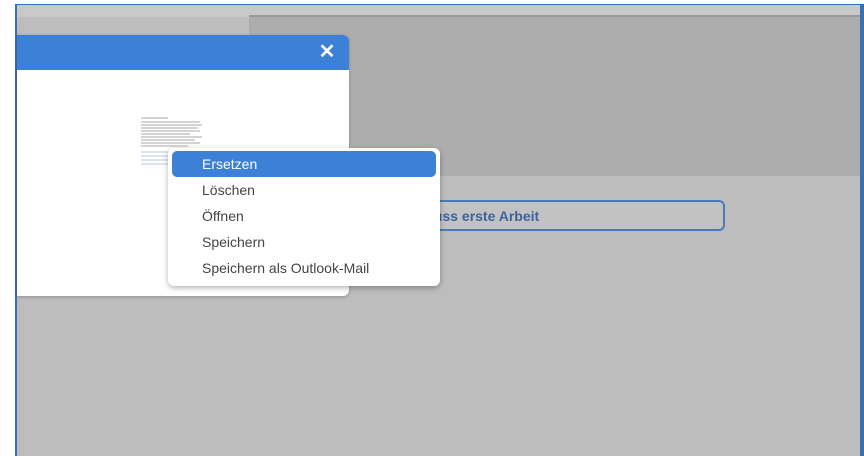  I want to click on menu-item-open: Öffnen, so click(304, 216).